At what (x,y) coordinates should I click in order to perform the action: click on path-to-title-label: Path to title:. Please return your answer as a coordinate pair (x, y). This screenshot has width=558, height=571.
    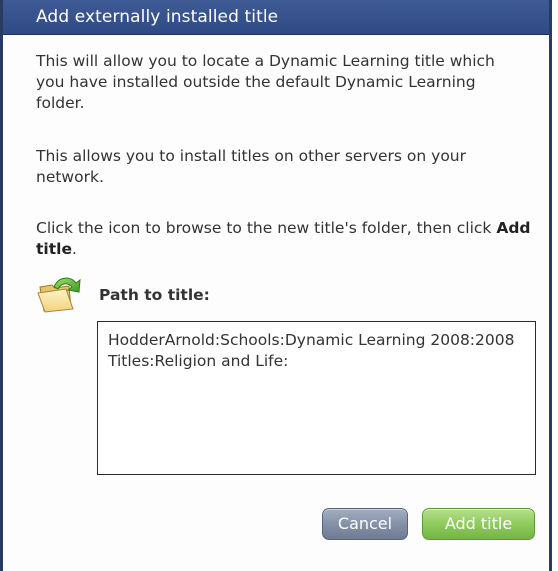
    Looking at the image, I should click on (154, 295).